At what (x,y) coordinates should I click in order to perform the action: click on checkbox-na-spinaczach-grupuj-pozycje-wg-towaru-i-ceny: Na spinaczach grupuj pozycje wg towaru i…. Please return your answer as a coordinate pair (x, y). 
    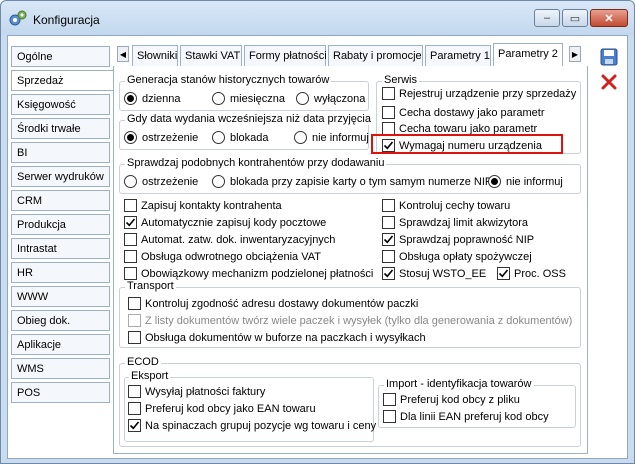
    Looking at the image, I should click on (252, 425).